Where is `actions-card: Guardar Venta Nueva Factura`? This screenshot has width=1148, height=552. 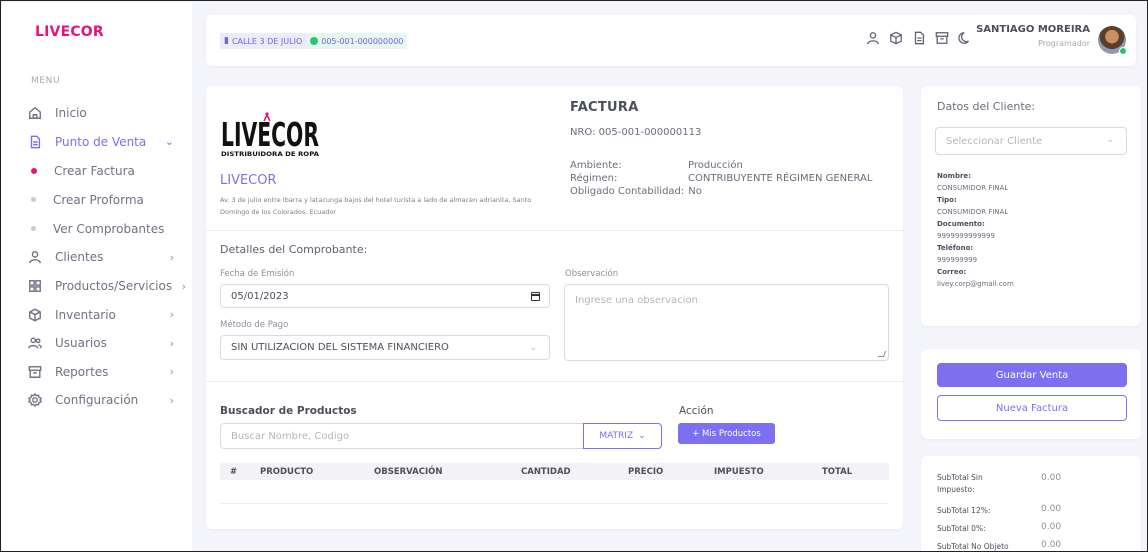 actions-card: Guardar Venta Nueva Factura is located at coordinates (1031, 394).